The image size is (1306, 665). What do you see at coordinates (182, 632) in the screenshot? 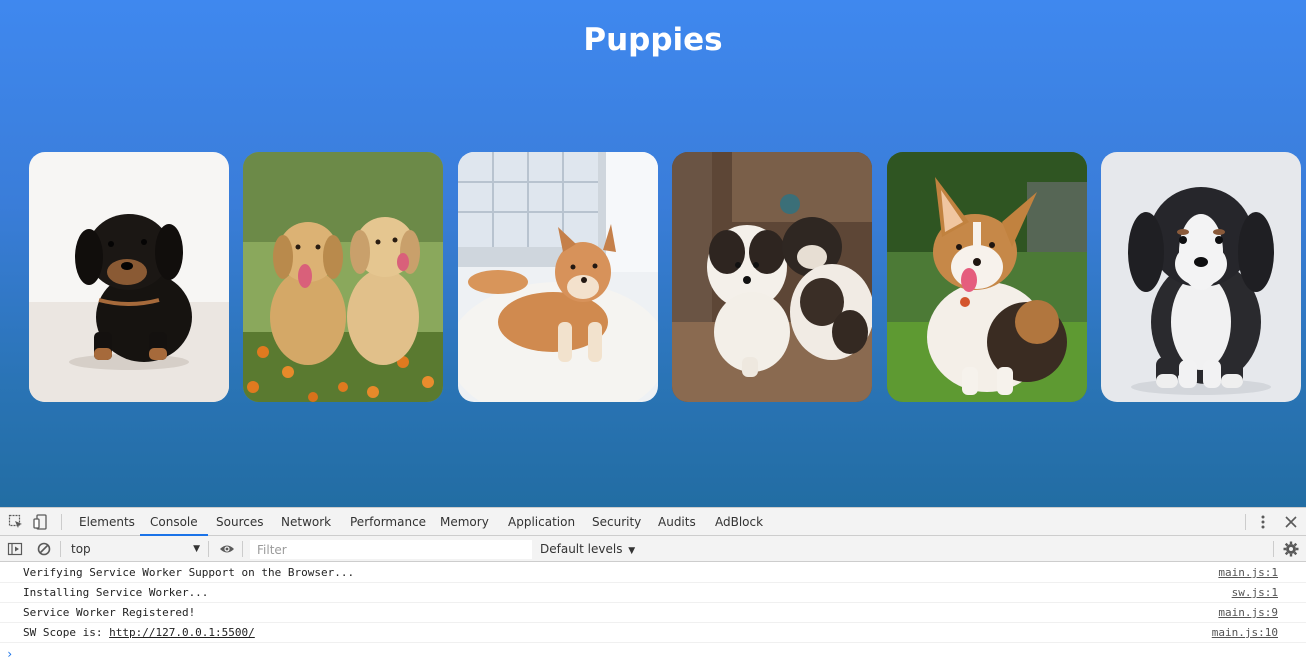
I see `scope-url-link: http://127.0.0.1:5500/` at bounding box center [182, 632].